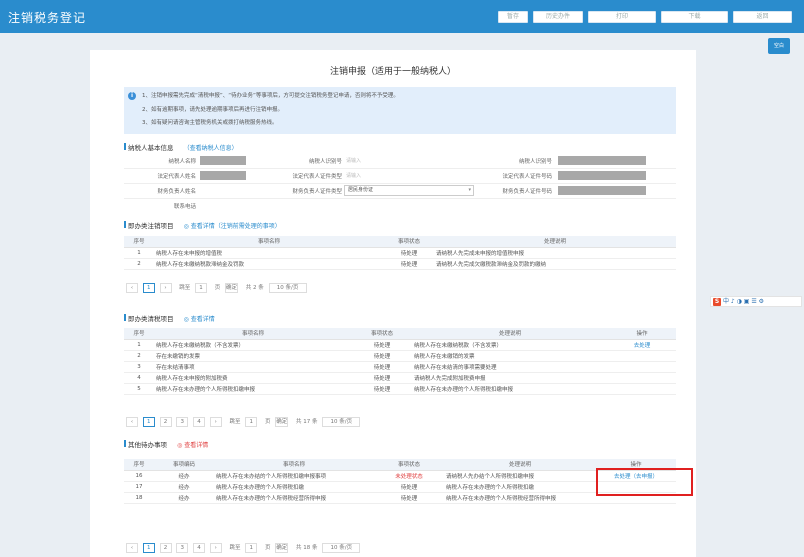 The image size is (804, 557). Describe the element at coordinates (602, 175) in the screenshot. I see `legal-rep-id-value` at that location.